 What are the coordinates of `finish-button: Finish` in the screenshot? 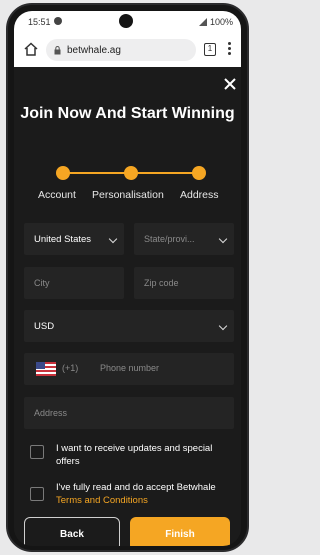 It's located at (180, 531).